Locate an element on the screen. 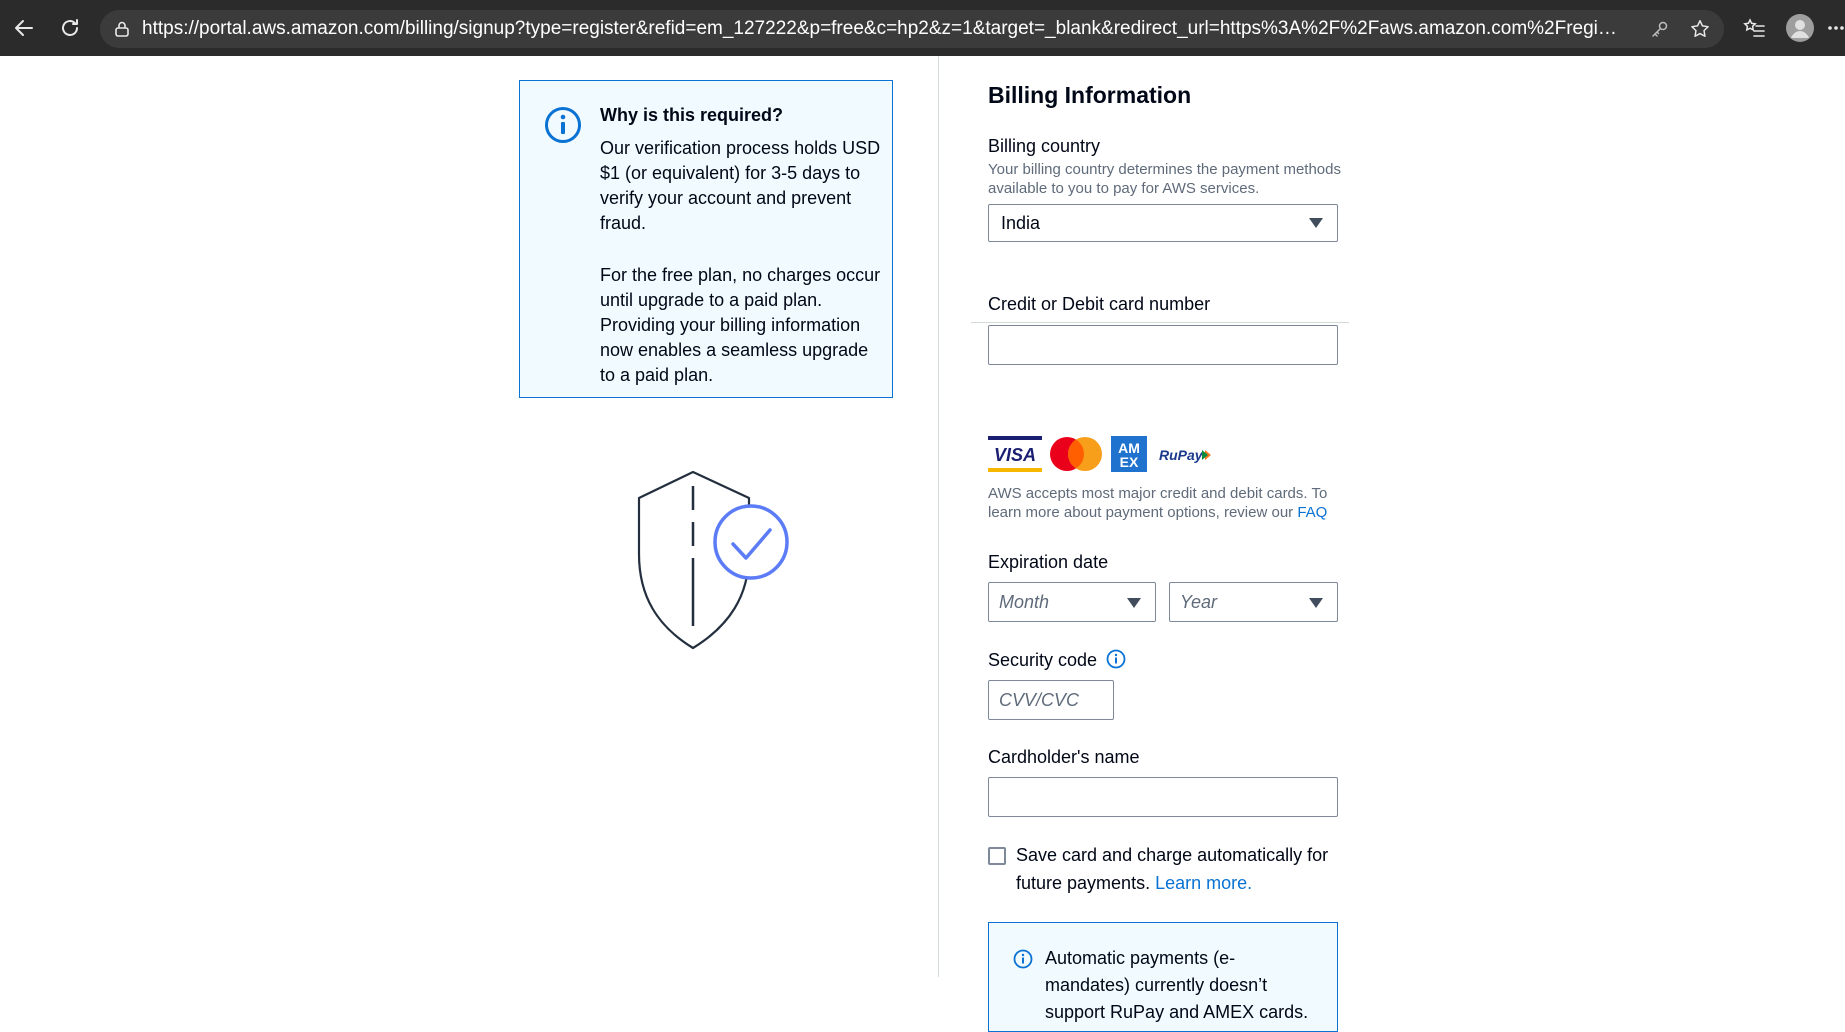  visa-brand-text: VISA is located at coordinates (1015, 455).